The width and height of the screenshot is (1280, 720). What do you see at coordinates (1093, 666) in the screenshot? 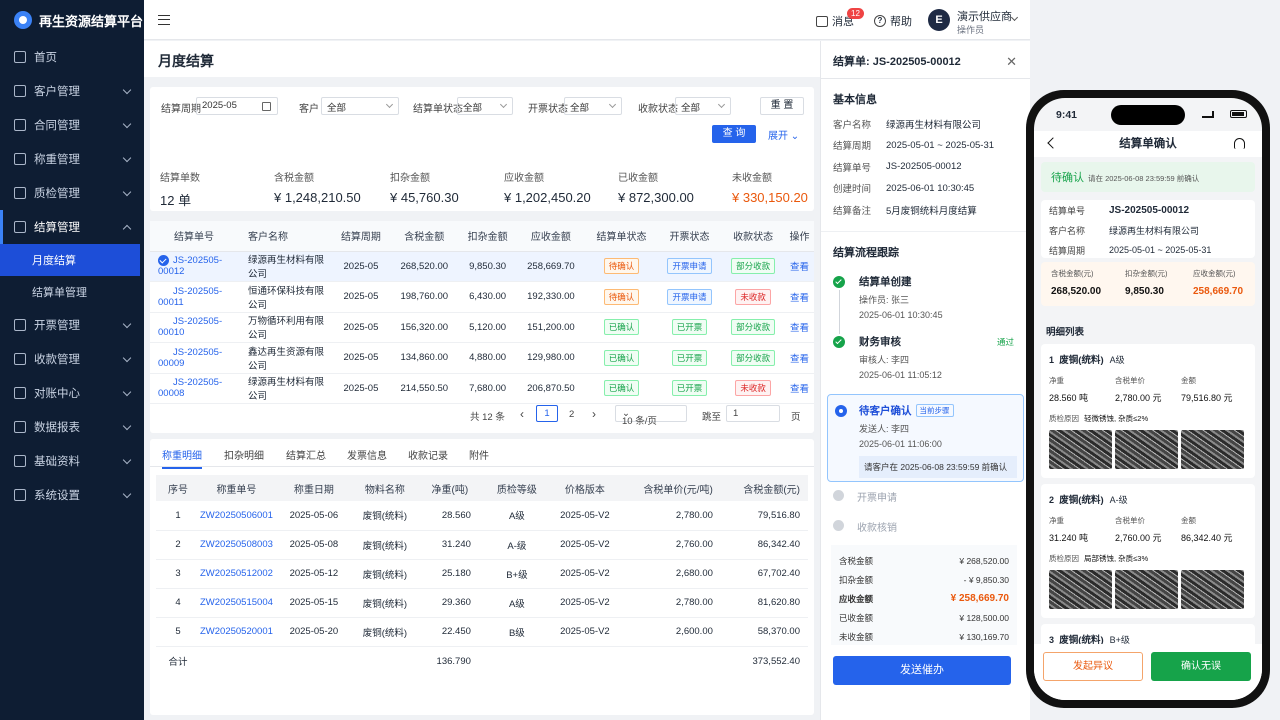
I see `dispute-button: 发起异议` at bounding box center [1093, 666].